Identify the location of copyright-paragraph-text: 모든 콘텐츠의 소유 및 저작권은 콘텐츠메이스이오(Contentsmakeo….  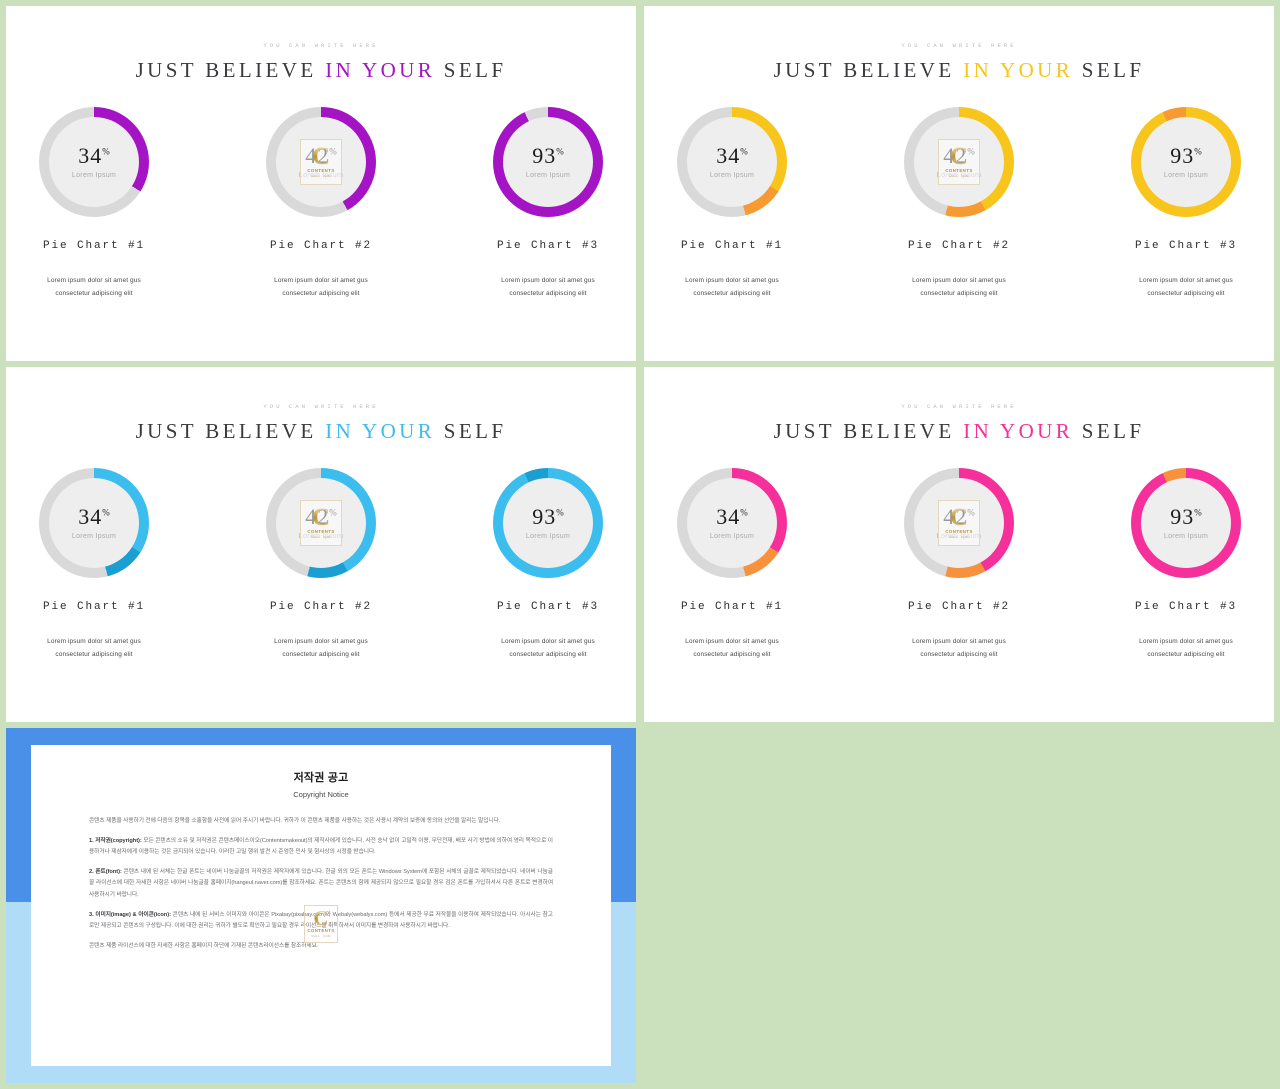
(321, 847).